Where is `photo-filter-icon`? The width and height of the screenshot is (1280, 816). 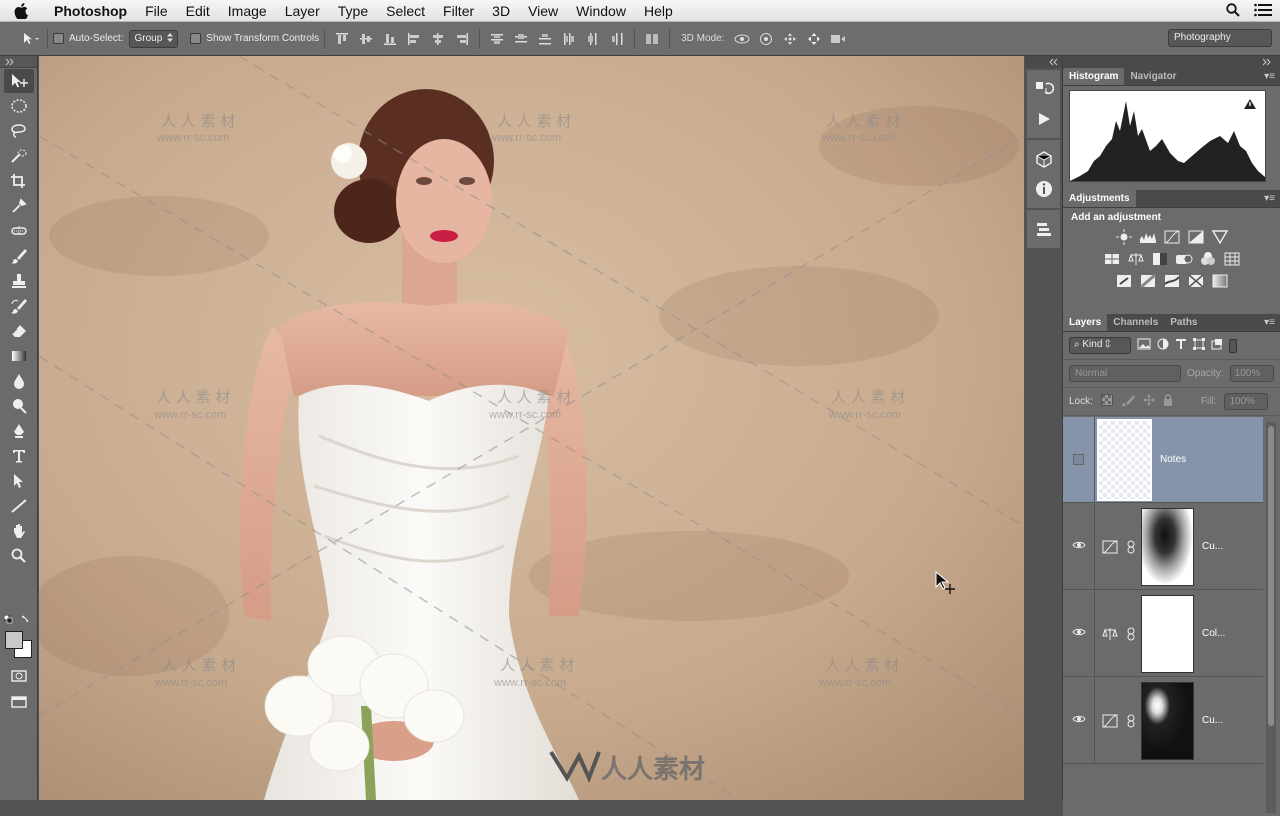
photo-filter-icon is located at coordinates (1183, 258).